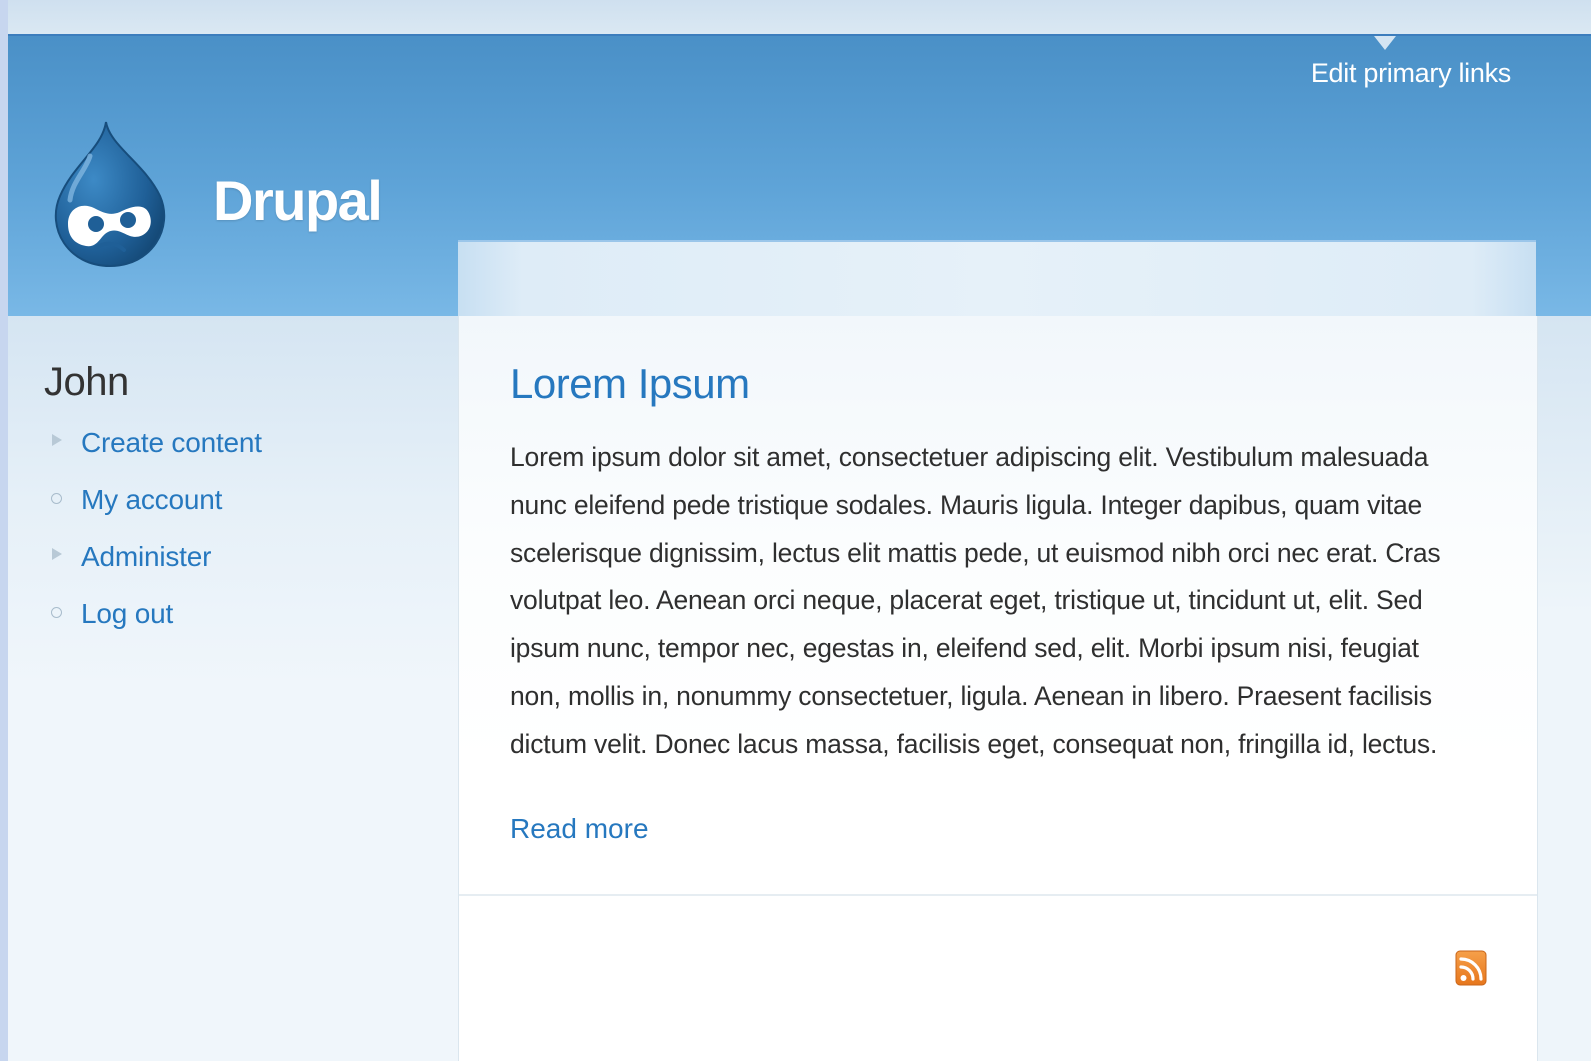  What do you see at coordinates (1385, 43) in the screenshot?
I see `primary-links-pointer-icon` at bounding box center [1385, 43].